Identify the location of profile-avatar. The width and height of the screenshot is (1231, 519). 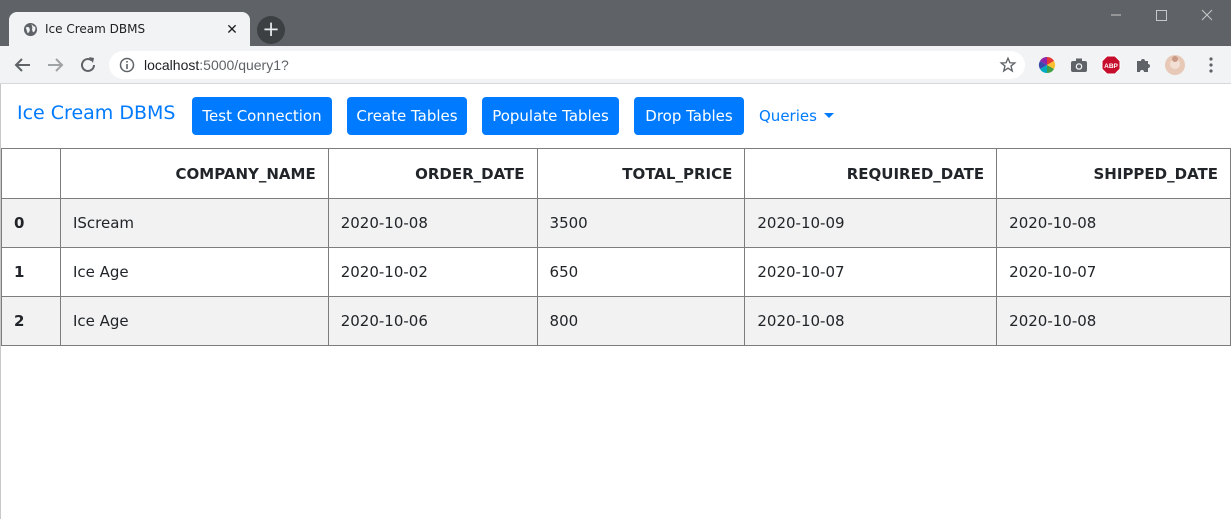
(1175, 65).